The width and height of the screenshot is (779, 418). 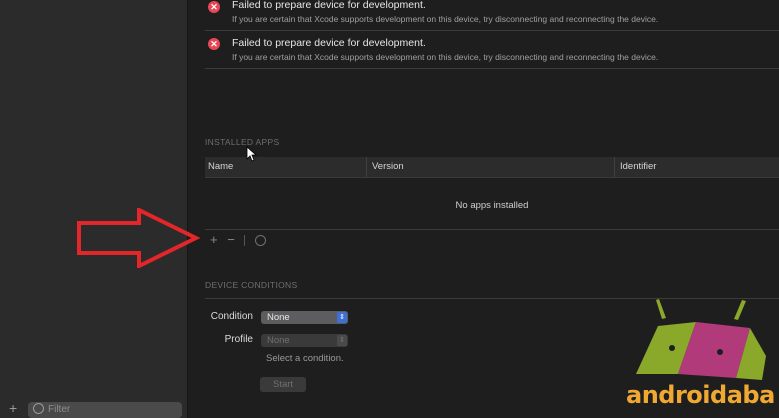 I want to click on condition-label: Condition, so click(x=231, y=316).